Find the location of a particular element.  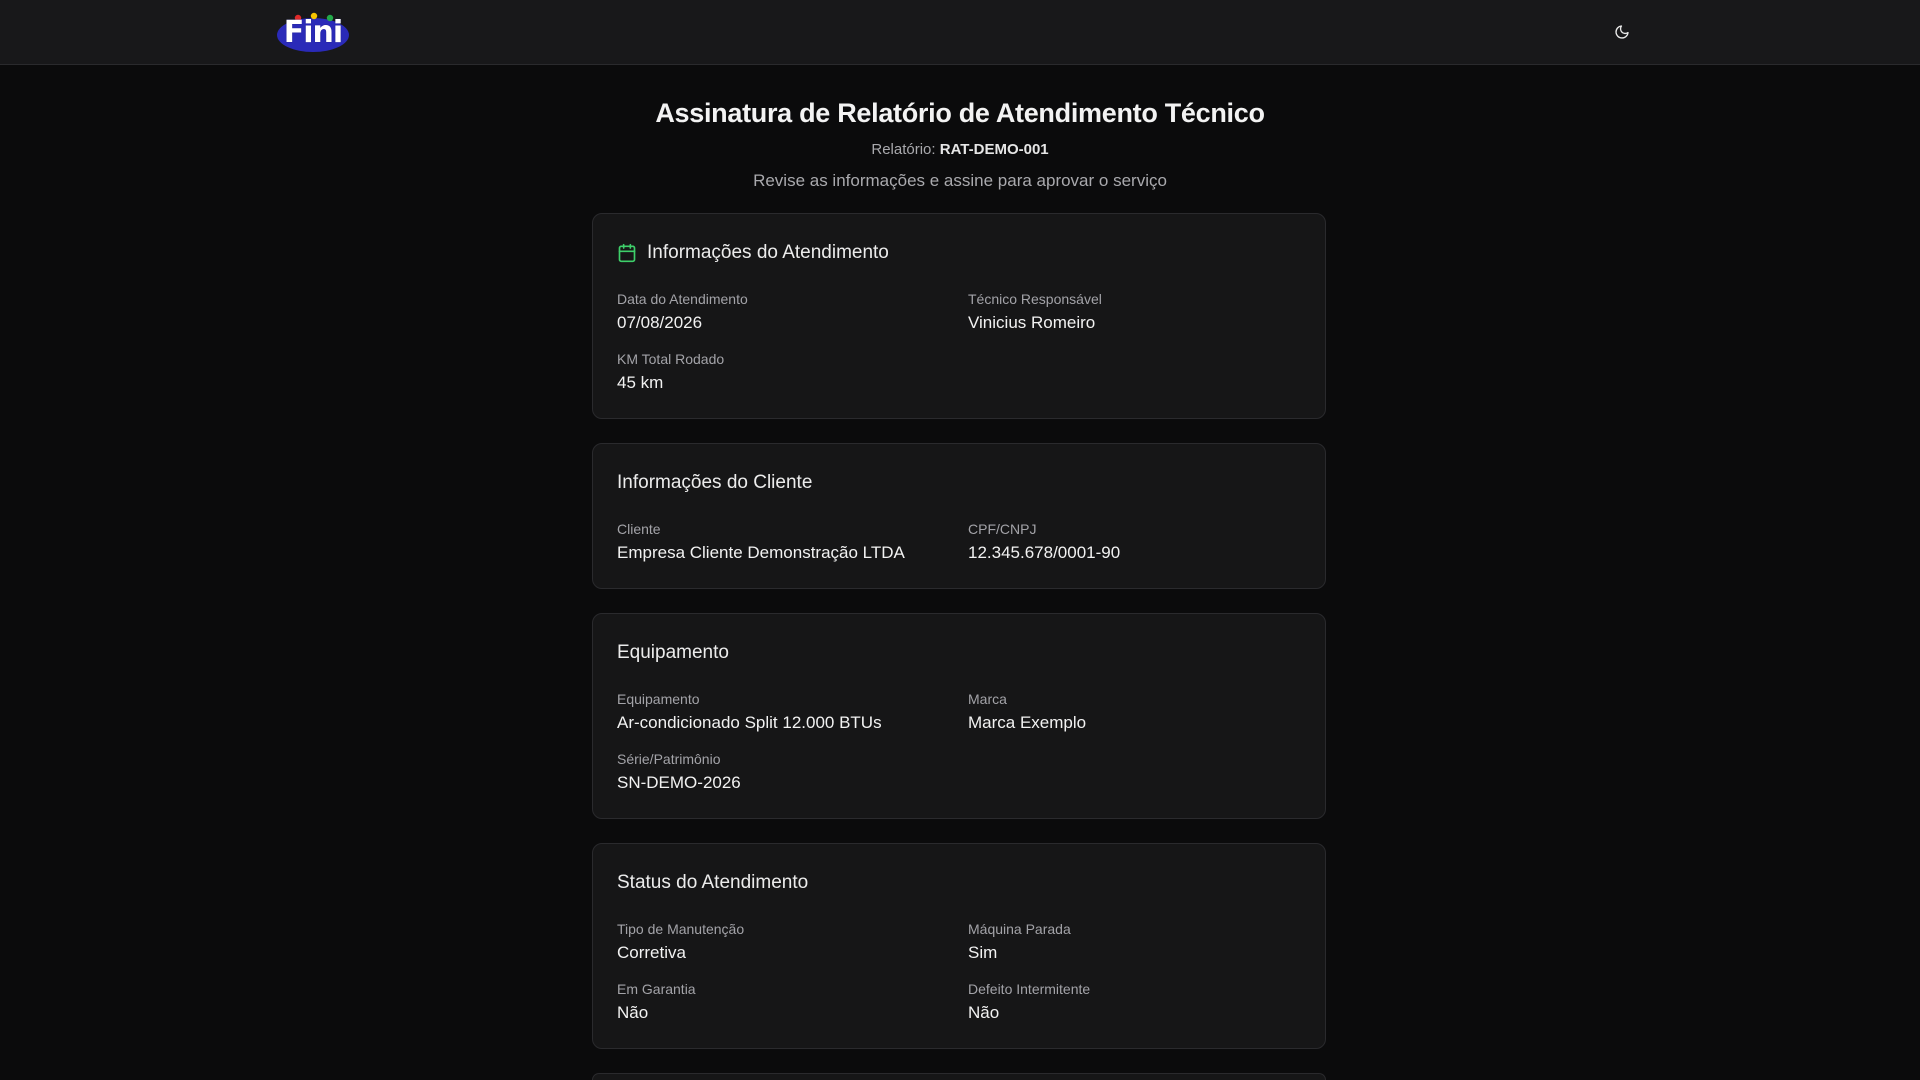

moon-icon is located at coordinates (1622, 32).